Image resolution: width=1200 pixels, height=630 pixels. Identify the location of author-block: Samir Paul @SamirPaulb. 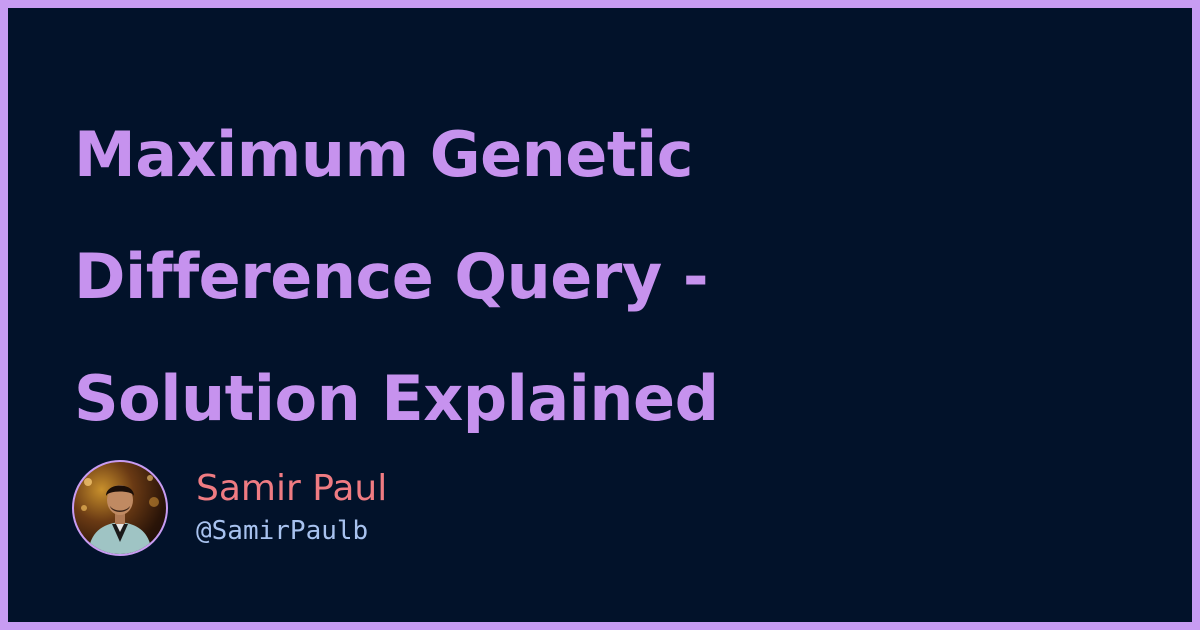
(229, 508).